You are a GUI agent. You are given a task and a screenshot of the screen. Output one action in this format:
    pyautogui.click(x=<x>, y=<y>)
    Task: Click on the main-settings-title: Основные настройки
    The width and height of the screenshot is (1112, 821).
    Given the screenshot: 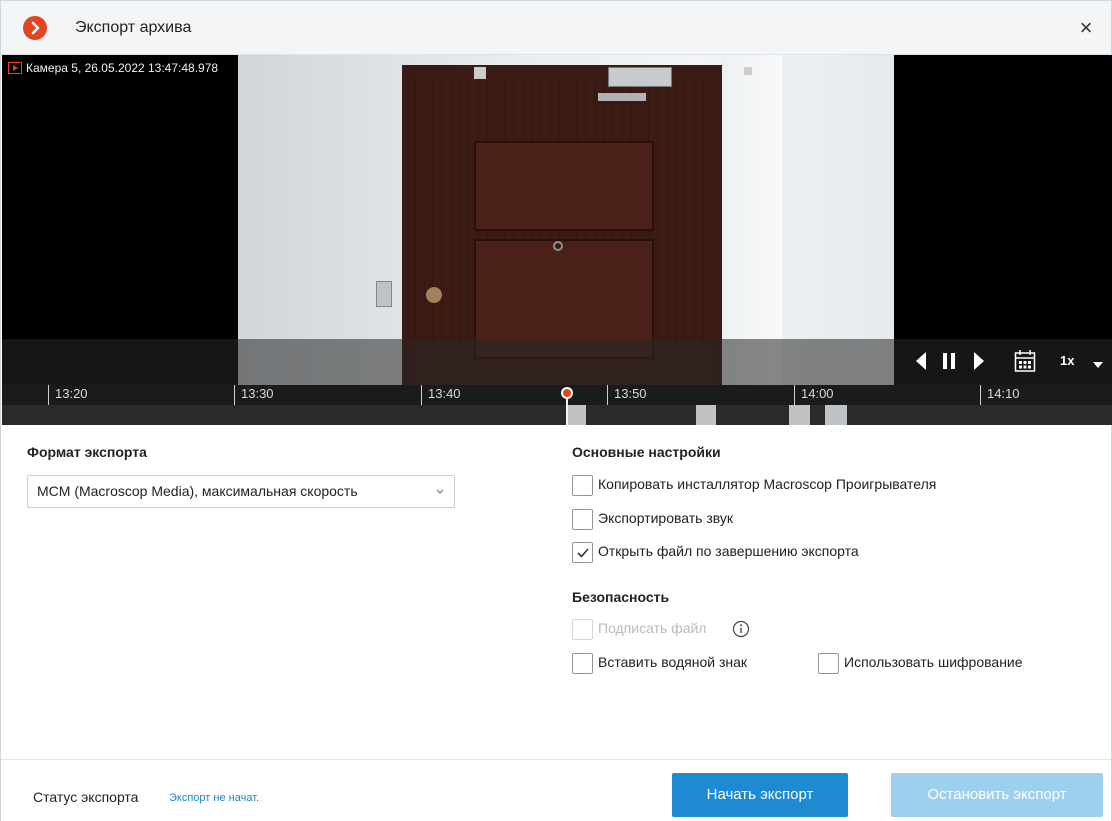 What is the action you would take?
    pyautogui.click(x=646, y=452)
    